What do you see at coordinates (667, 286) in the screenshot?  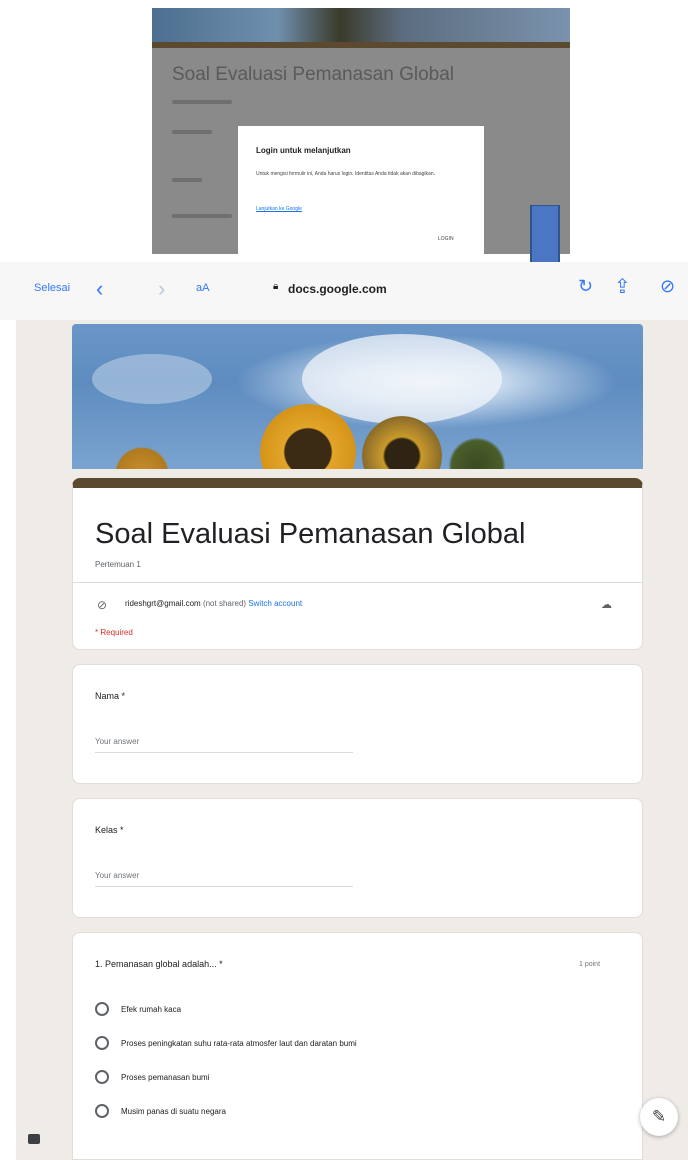 I see `compass-icon: ⊘` at bounding box center [667, 286].